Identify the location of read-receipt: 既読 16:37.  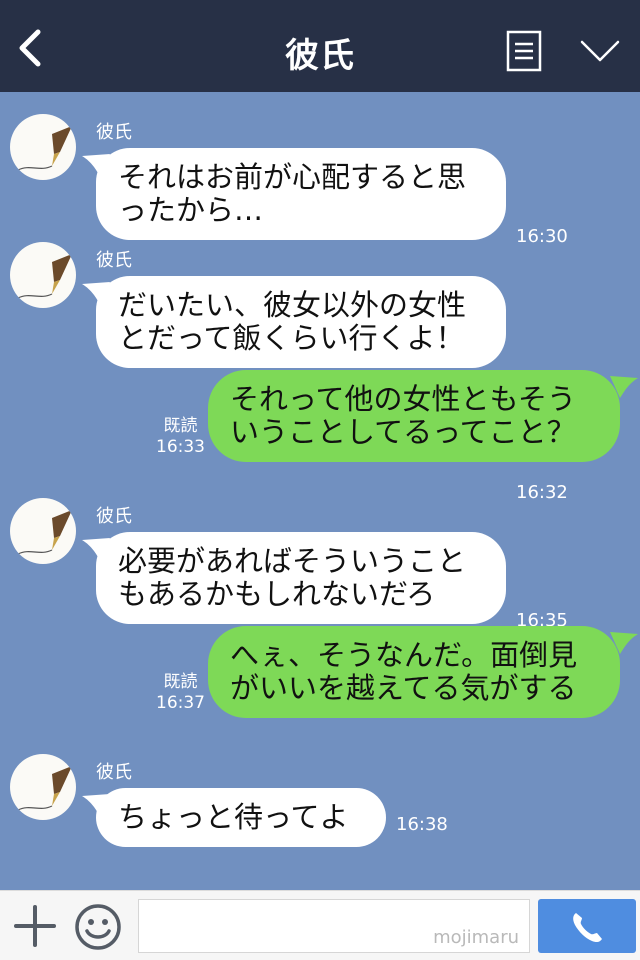
(180, 693).